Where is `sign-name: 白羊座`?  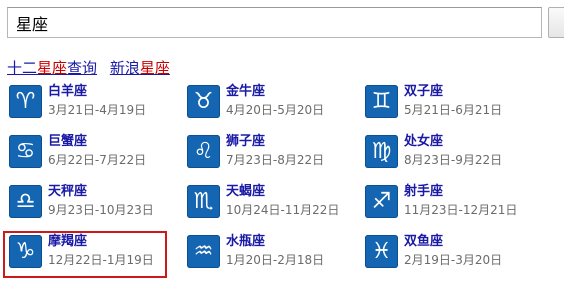
sign-name: 白羊座 is located at coordinates (67, 92).